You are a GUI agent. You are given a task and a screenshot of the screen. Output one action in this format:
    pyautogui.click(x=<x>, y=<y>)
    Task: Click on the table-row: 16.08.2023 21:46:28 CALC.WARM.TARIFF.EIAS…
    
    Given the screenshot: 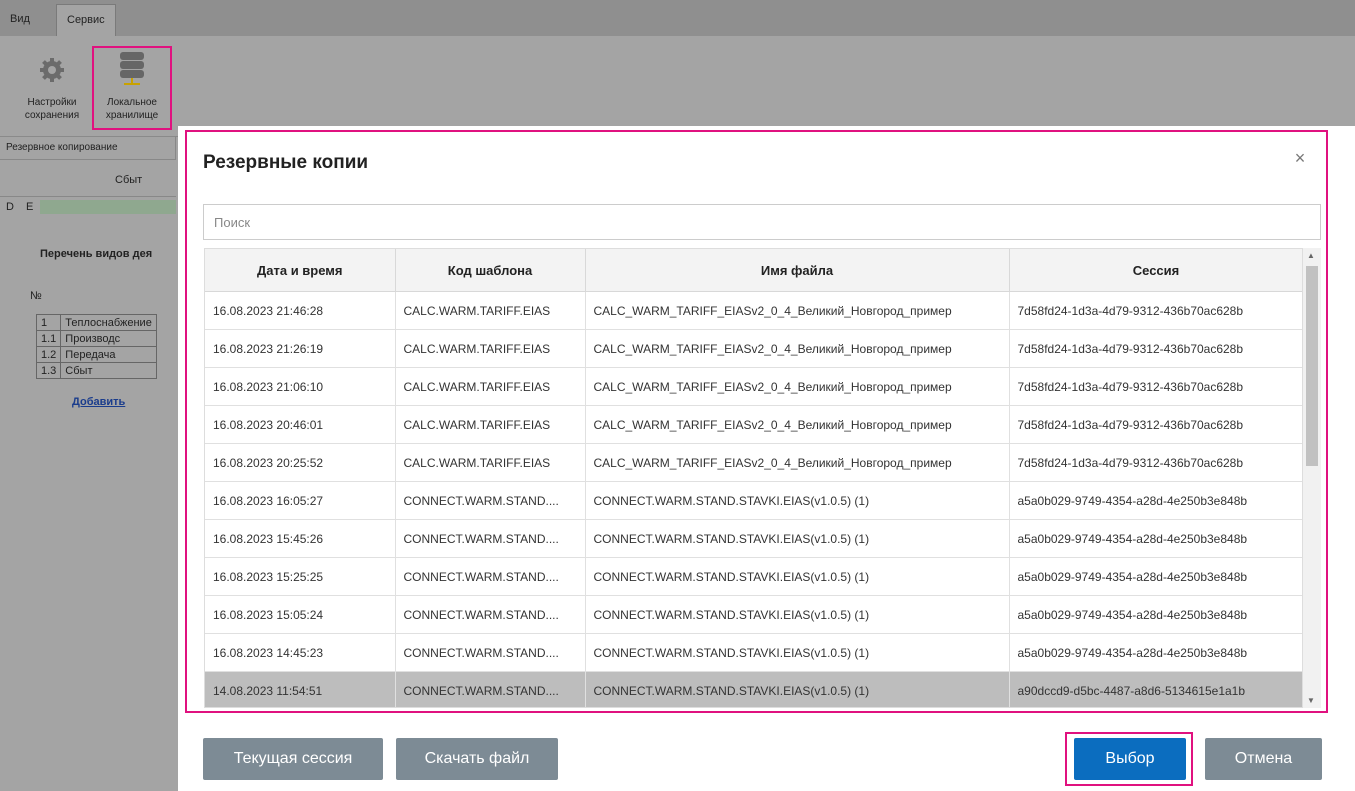 What is the action you would take?
    pyautogui.click(x=754, y=310)
    